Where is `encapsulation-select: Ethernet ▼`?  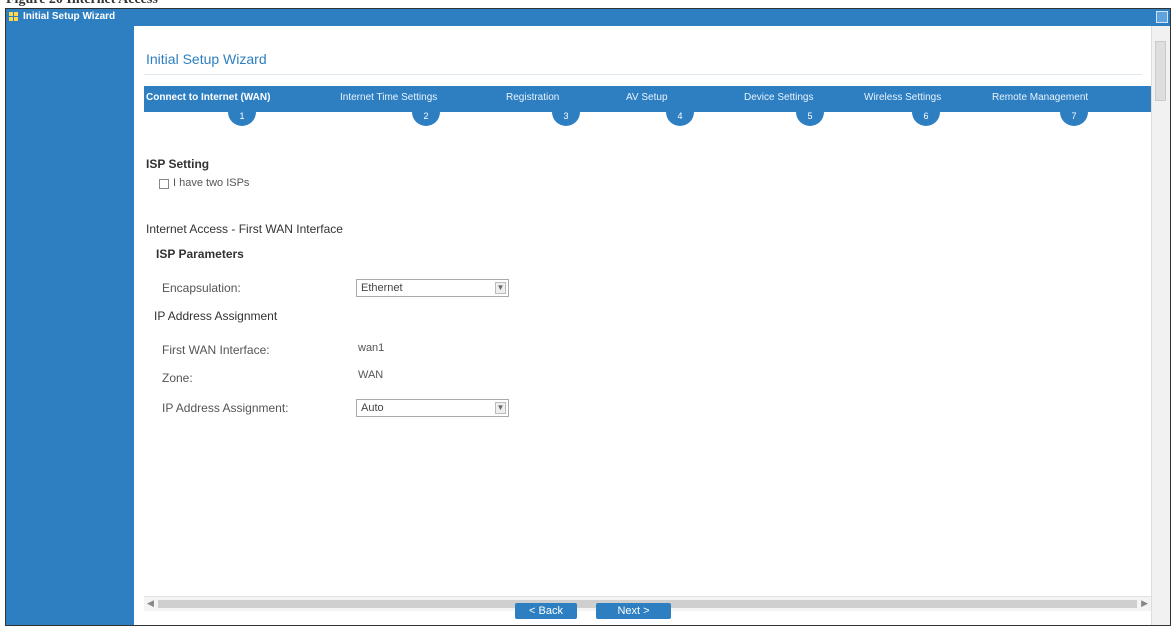
encapsulation-select: Ethernet ▼ is located at coordinates (432, 288).